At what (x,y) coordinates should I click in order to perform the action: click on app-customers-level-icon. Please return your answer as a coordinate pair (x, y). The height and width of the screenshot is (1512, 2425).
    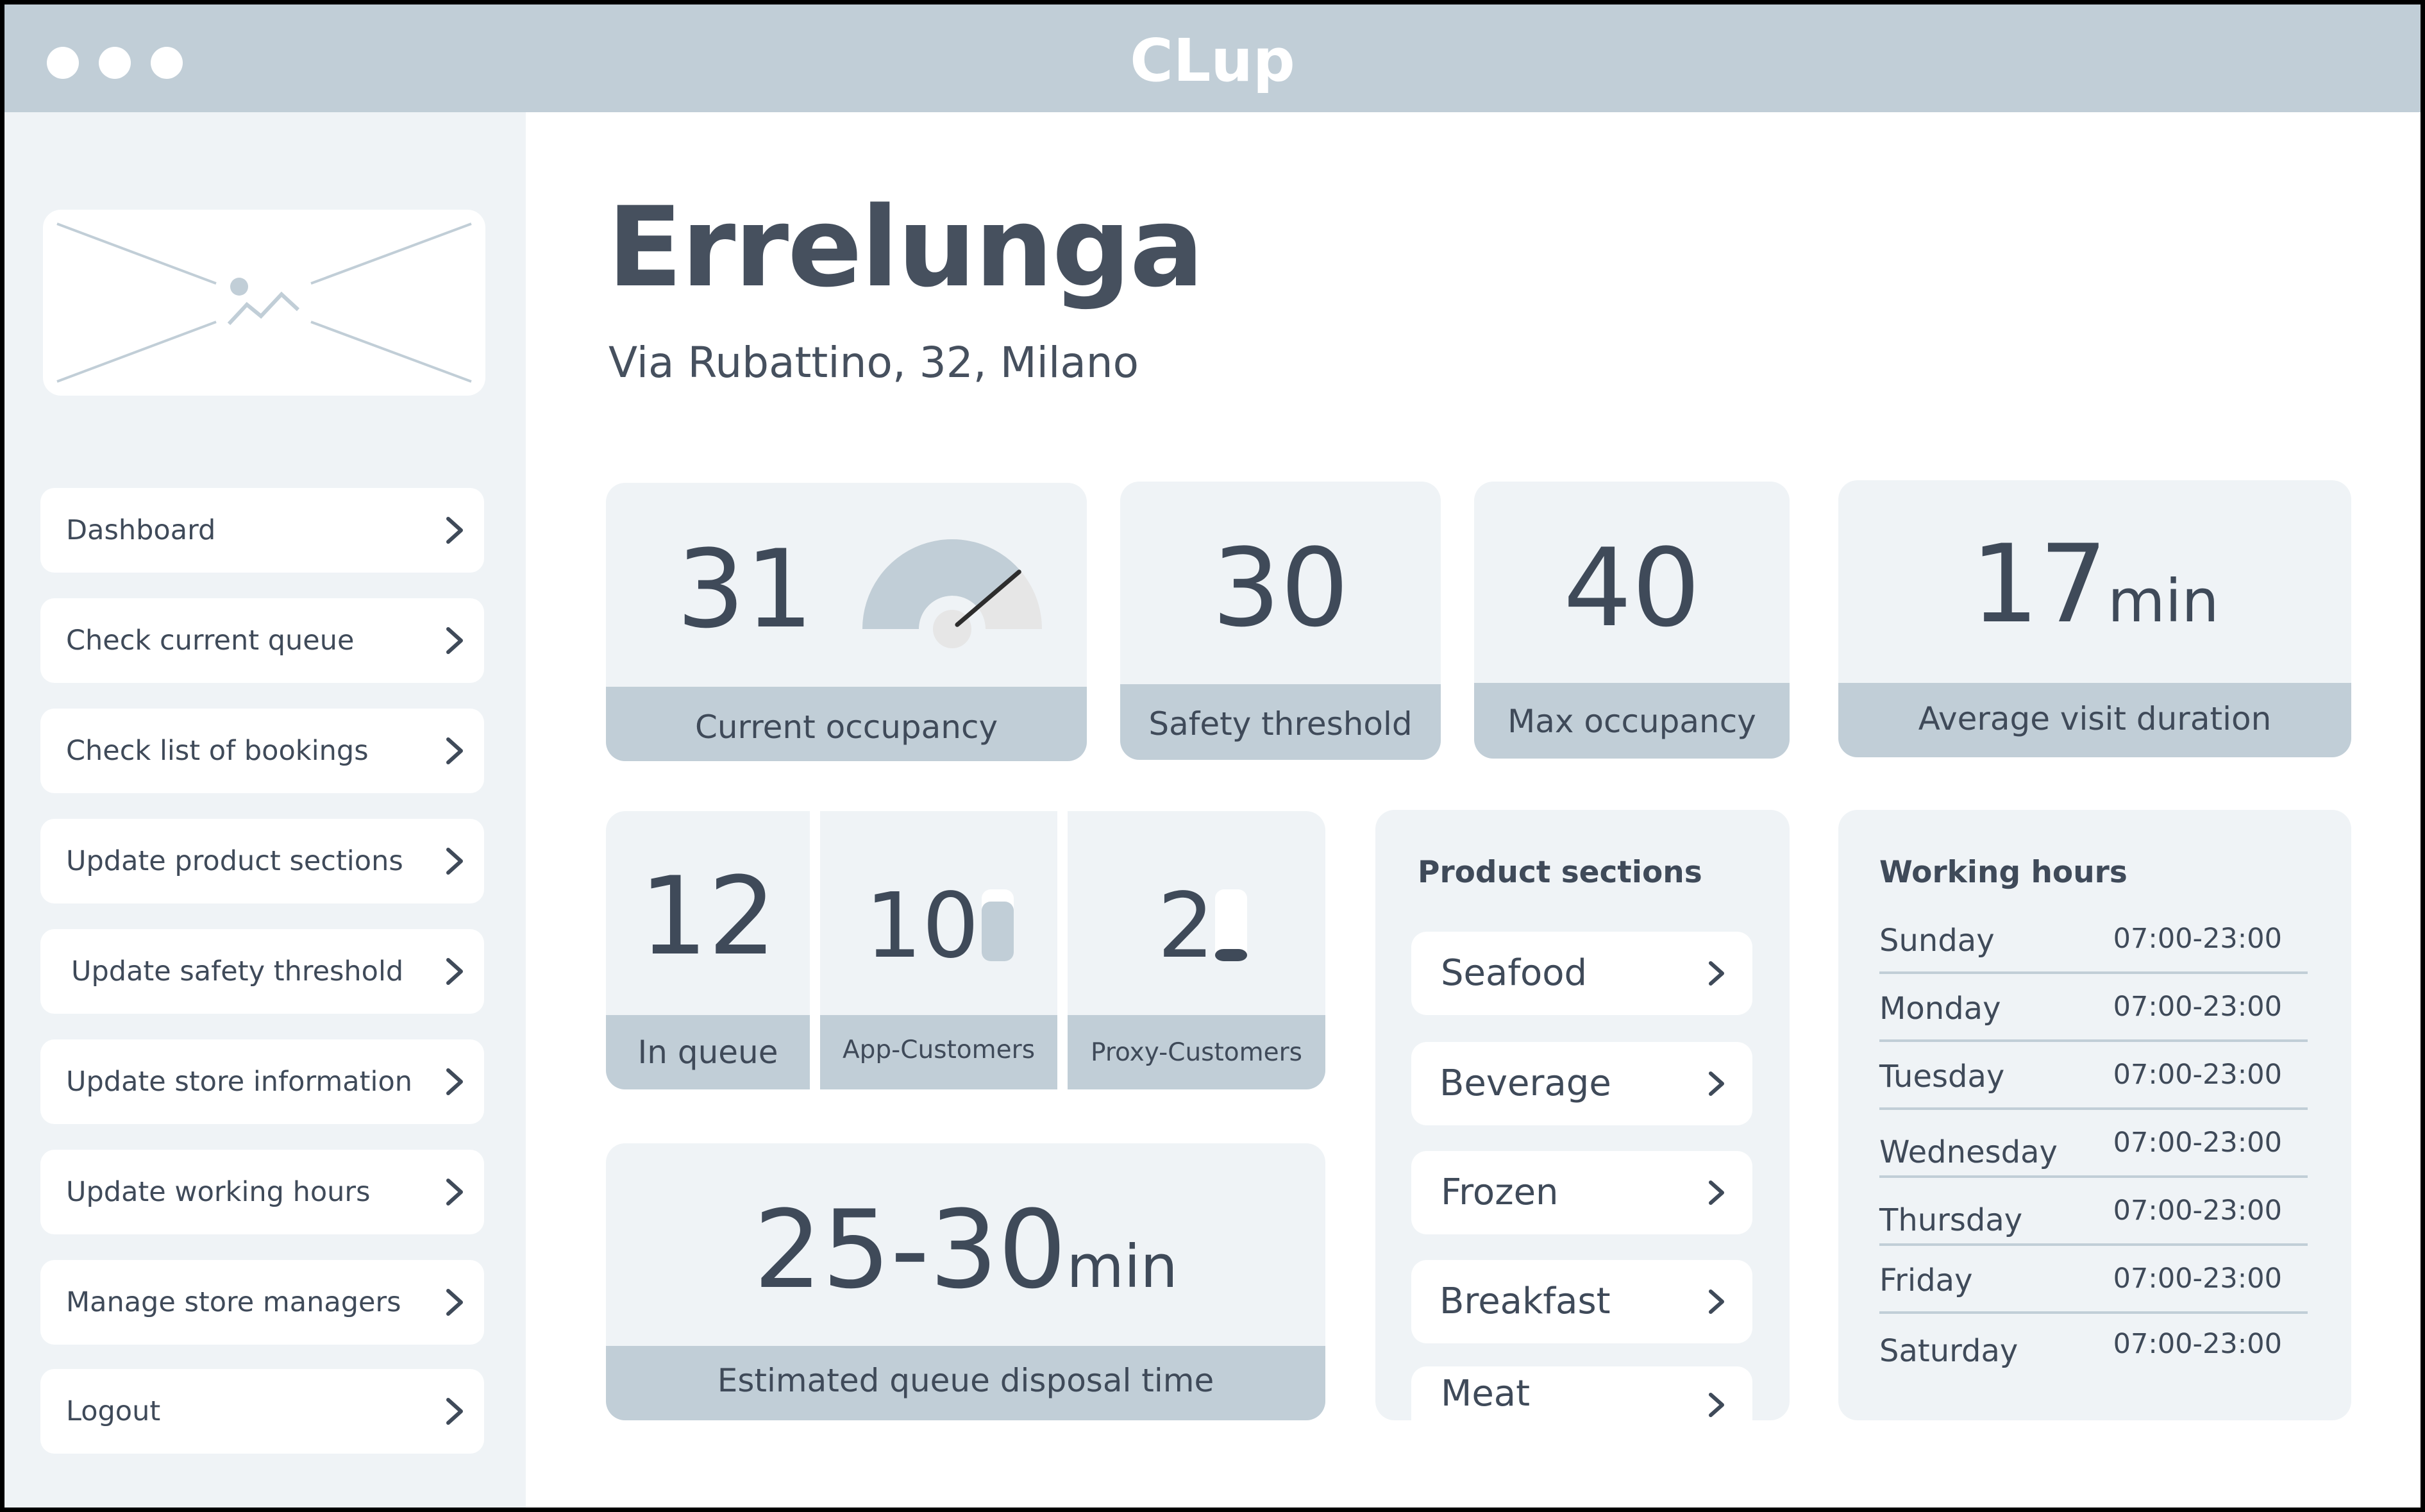
    Looking at the image, I should click on (998, 925).